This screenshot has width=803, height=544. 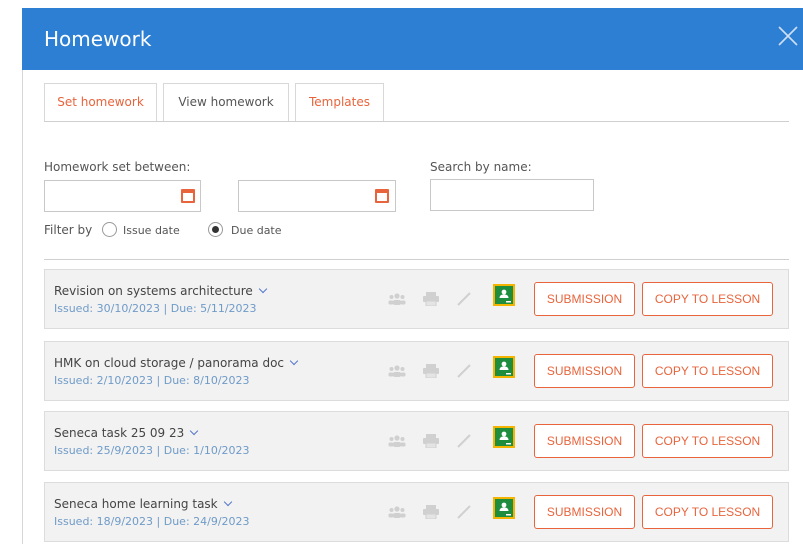 I want to click on tab-templates: Templates, so click(x=339, y=102).